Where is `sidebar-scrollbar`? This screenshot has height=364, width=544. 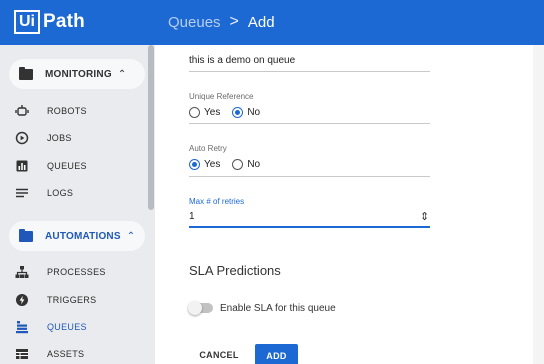 sidebar-scrollbar is located at coordinates (151, 127).